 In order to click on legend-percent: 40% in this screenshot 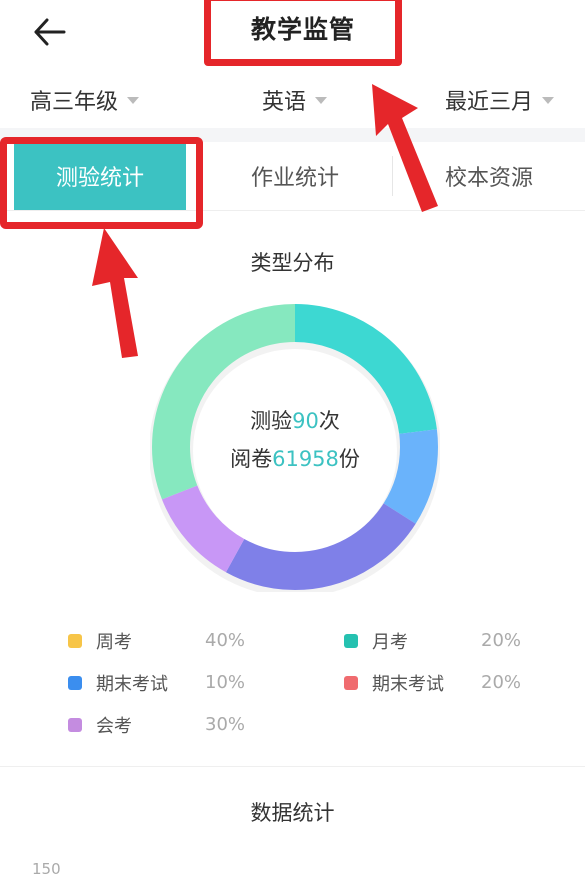, I will do `click(225, 640)`.